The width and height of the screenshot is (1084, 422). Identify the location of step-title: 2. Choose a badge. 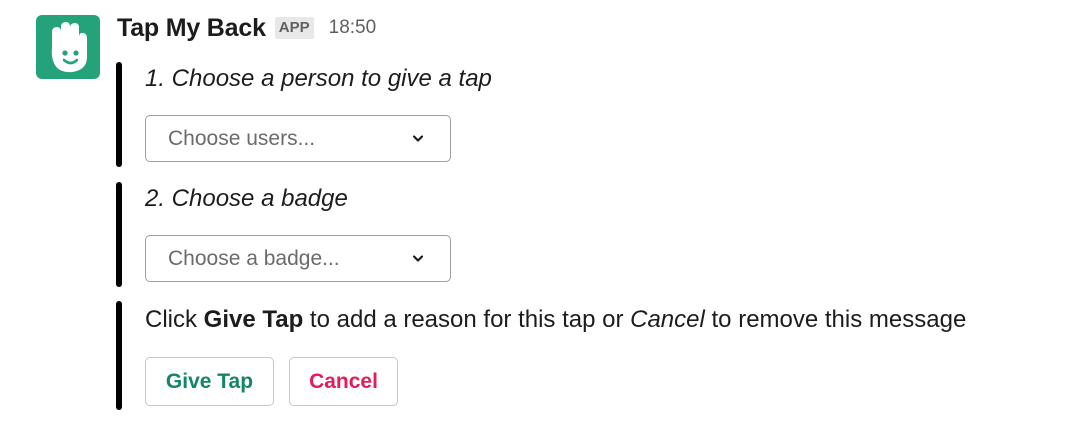
(246, 198).